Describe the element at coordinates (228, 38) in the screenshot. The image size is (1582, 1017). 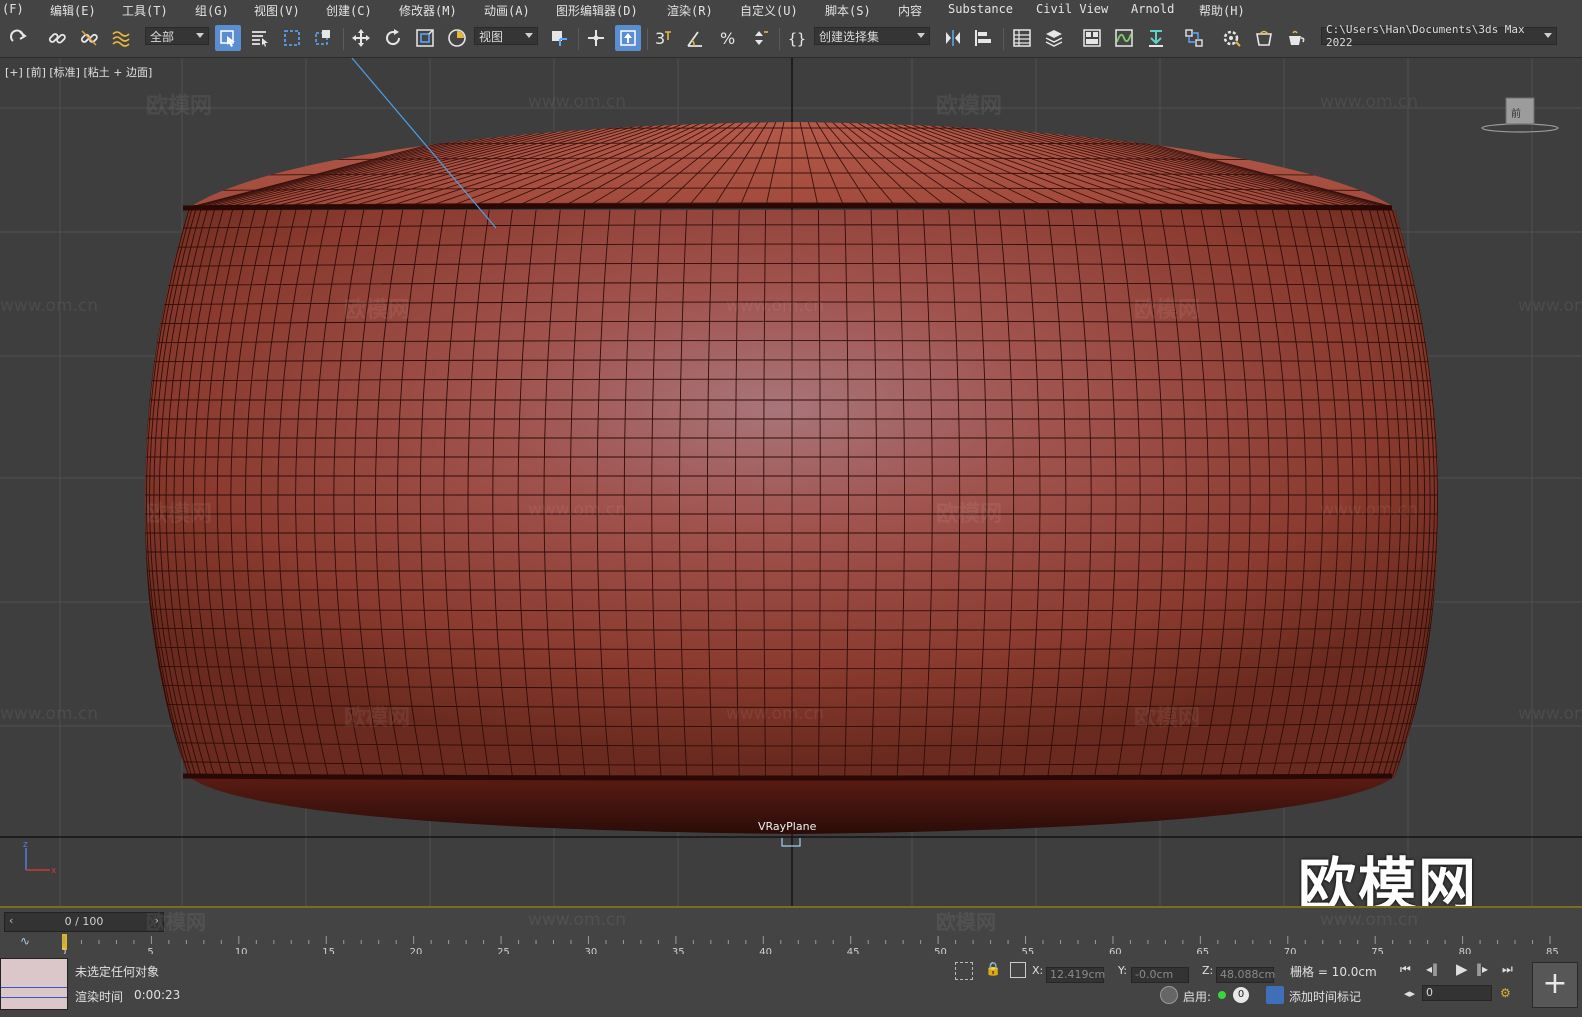
I see `select-object-icon` at that location.